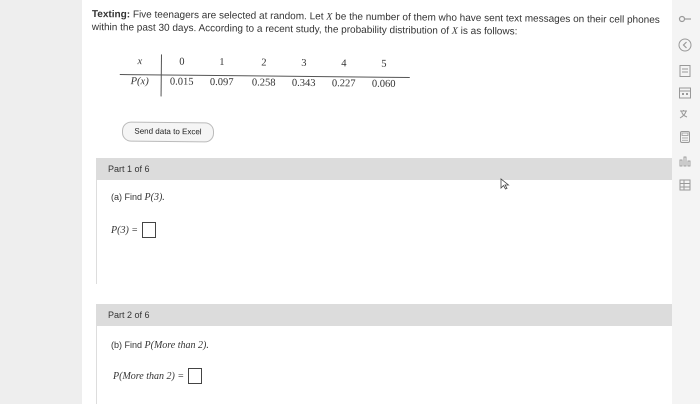 The height and width of the screenshot is (404, 700). Describe the element at coordinates (140, 62) in the screenshot. I see `table-header-x: x` at that location.